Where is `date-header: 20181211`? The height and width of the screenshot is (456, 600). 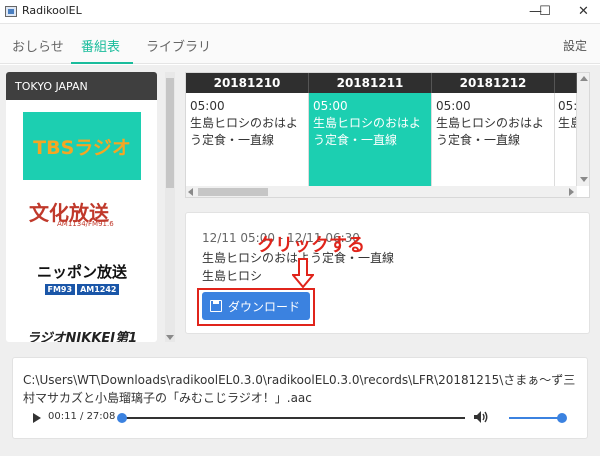
date-header: 20181211 is located at coordinates (370, 83).